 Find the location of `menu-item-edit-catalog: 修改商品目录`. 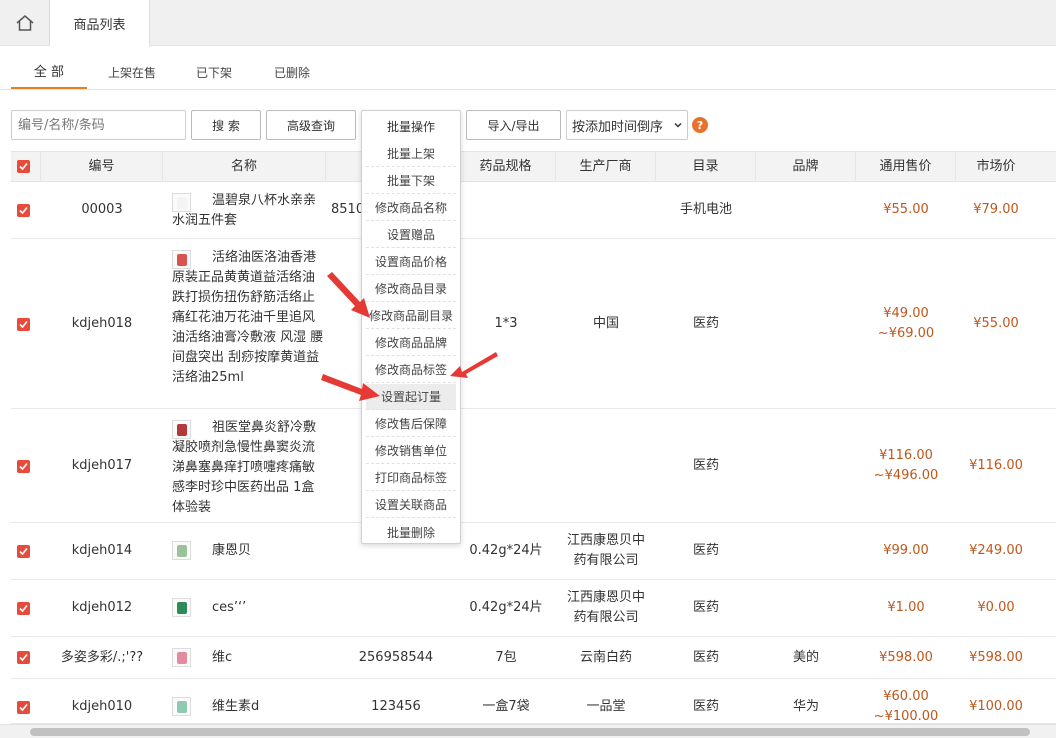

menu-item-edit-catalog: 修改商品目录 is located at coordinates (411, 289).